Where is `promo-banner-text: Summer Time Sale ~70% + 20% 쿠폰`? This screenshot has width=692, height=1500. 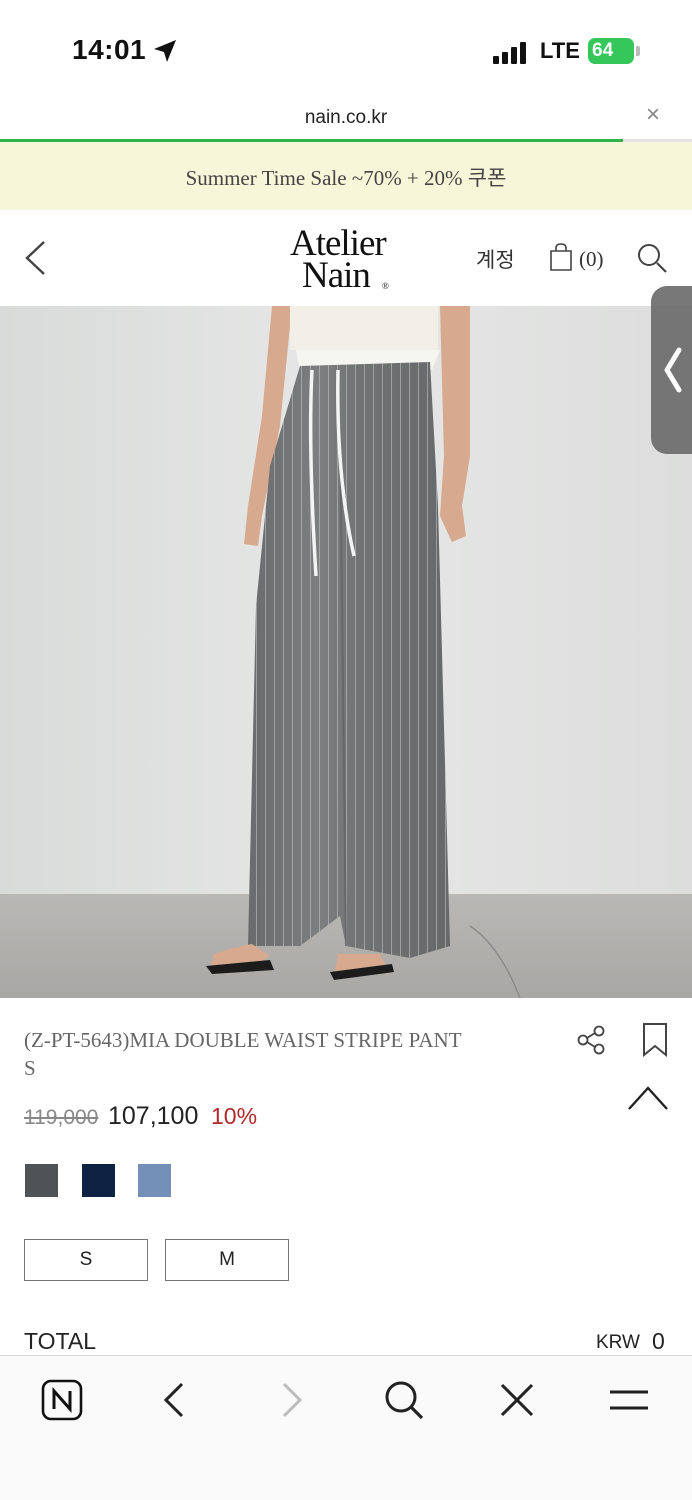
promo-banner-text: Summer Time Sale ~70% + 20% 쿠폰 is located at coordinates (346, 177).